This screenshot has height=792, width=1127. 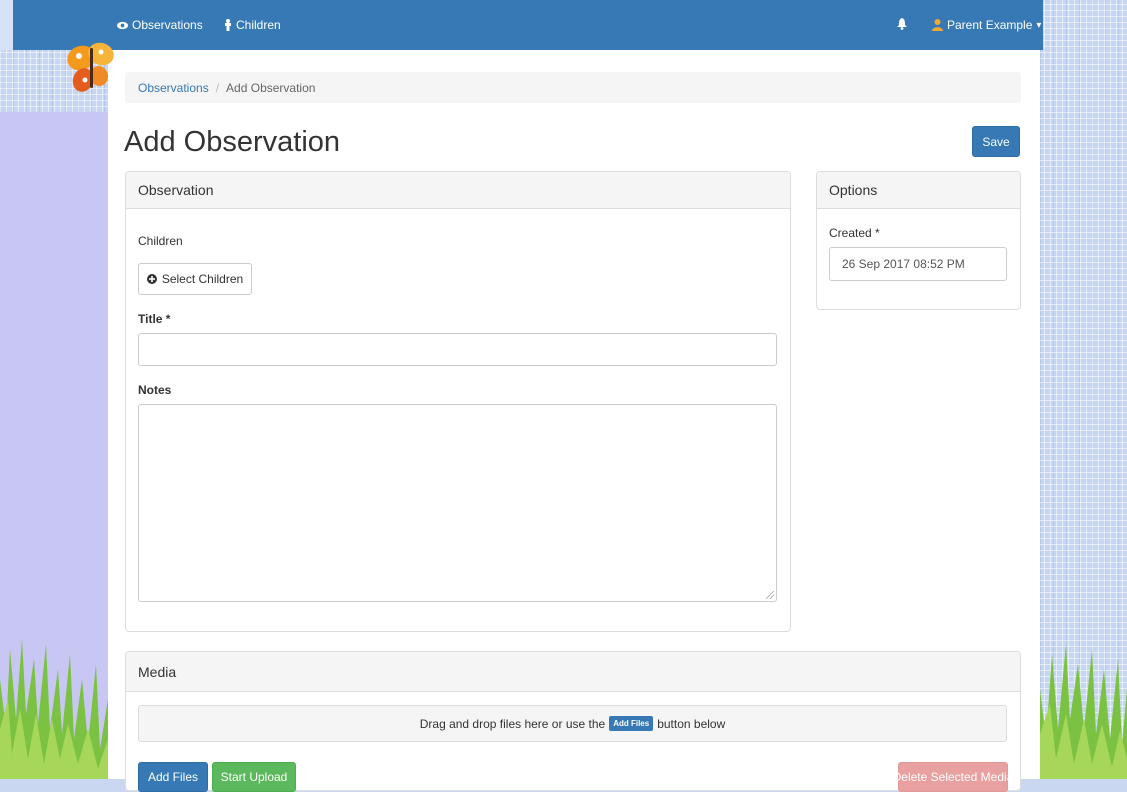 What do you see at coordinates (173, 777) in the screenshot?
I see `add-files-button: Add Files` at bounding box center [173, 777].